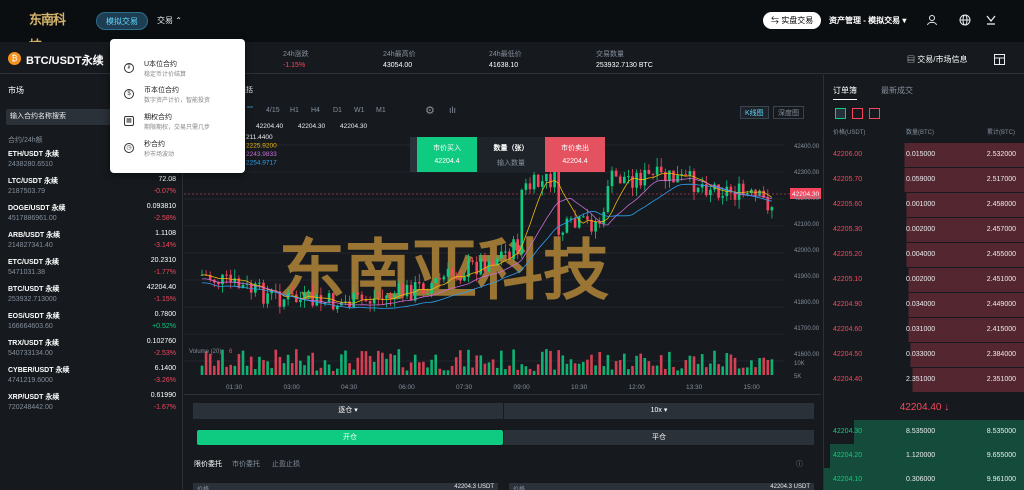 This screenshot has width=1024, height=490. What do you see at coordinates (33, 262) in the screenshot?
I see `market-row-name: ETC/USDT 永续` at bounding box center [33, 262].